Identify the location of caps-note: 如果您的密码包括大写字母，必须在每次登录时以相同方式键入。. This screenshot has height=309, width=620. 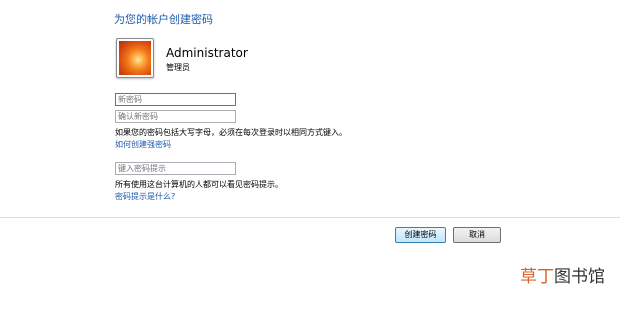
(231, 132).